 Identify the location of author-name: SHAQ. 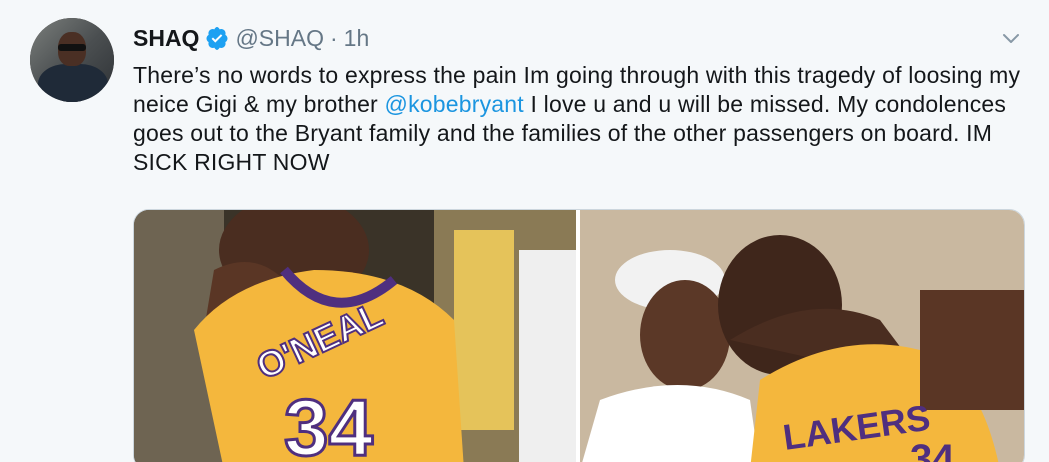
(166, 38).